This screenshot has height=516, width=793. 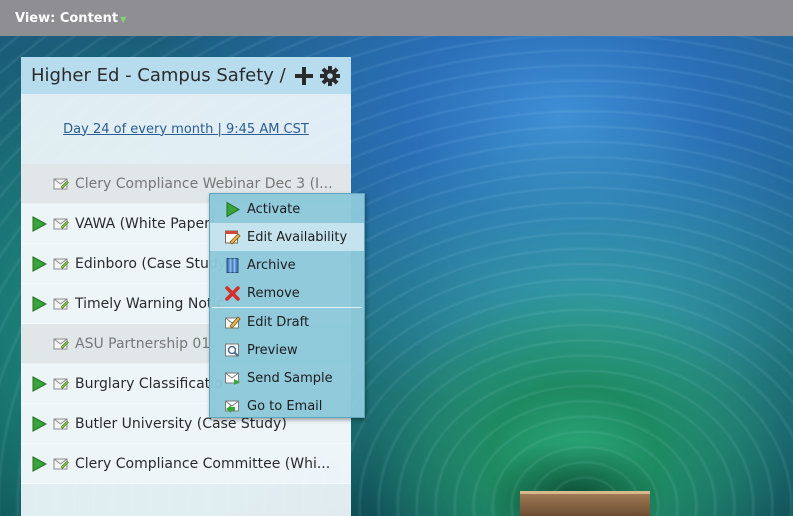 What do you see at coordinates (271, 265) in the screenshot?
I see `menu-item-label: Archive` at bounding box center [271, 265].